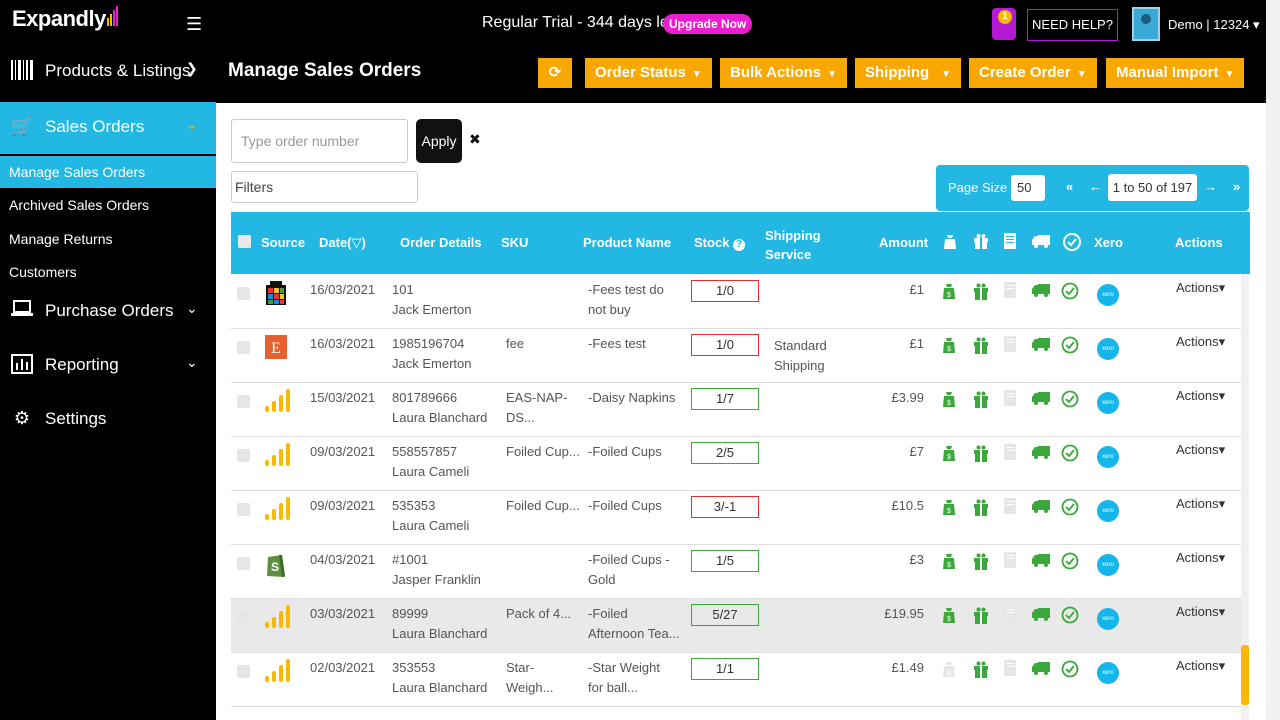  What do you see at coordinates (903, 242) in the screenshot?
I see `col-amount: Amount` at bounding box center [903, 242].